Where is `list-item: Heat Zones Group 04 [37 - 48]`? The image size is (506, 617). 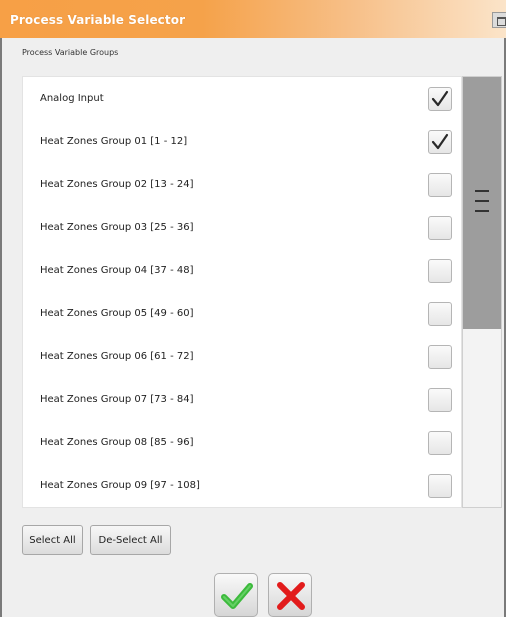
list-item: Heat Zones Group 04 [37 - 48] is located at coordinates (242, 270).